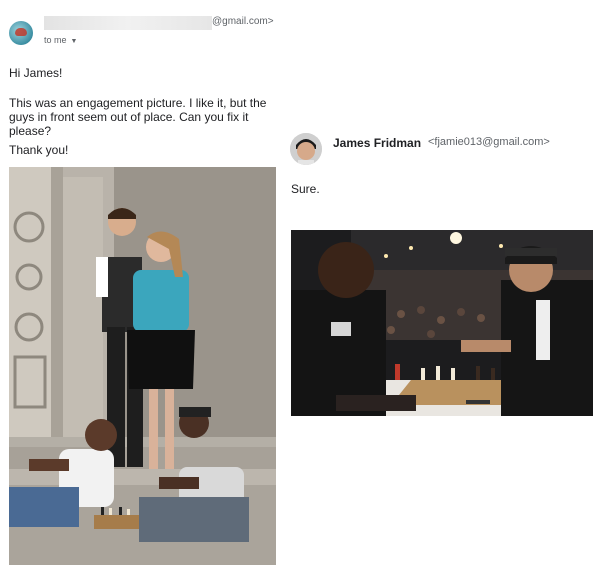 This screenshot has height=577, width=600. I want to click on reply-avatar-illustration, so click(306, 149).